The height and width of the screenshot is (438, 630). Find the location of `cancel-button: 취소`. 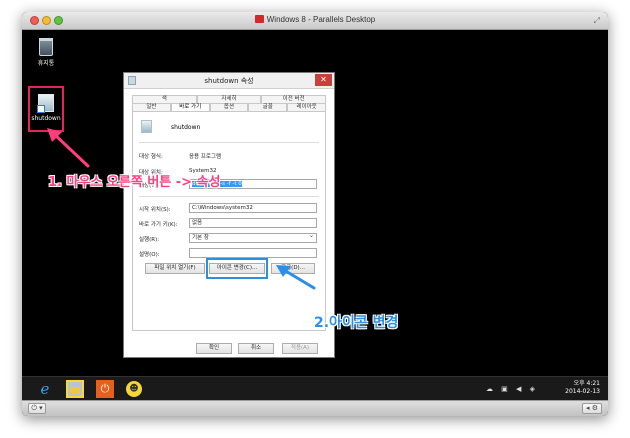

cancel-button: 취소 is located at coordinates (256, 348).